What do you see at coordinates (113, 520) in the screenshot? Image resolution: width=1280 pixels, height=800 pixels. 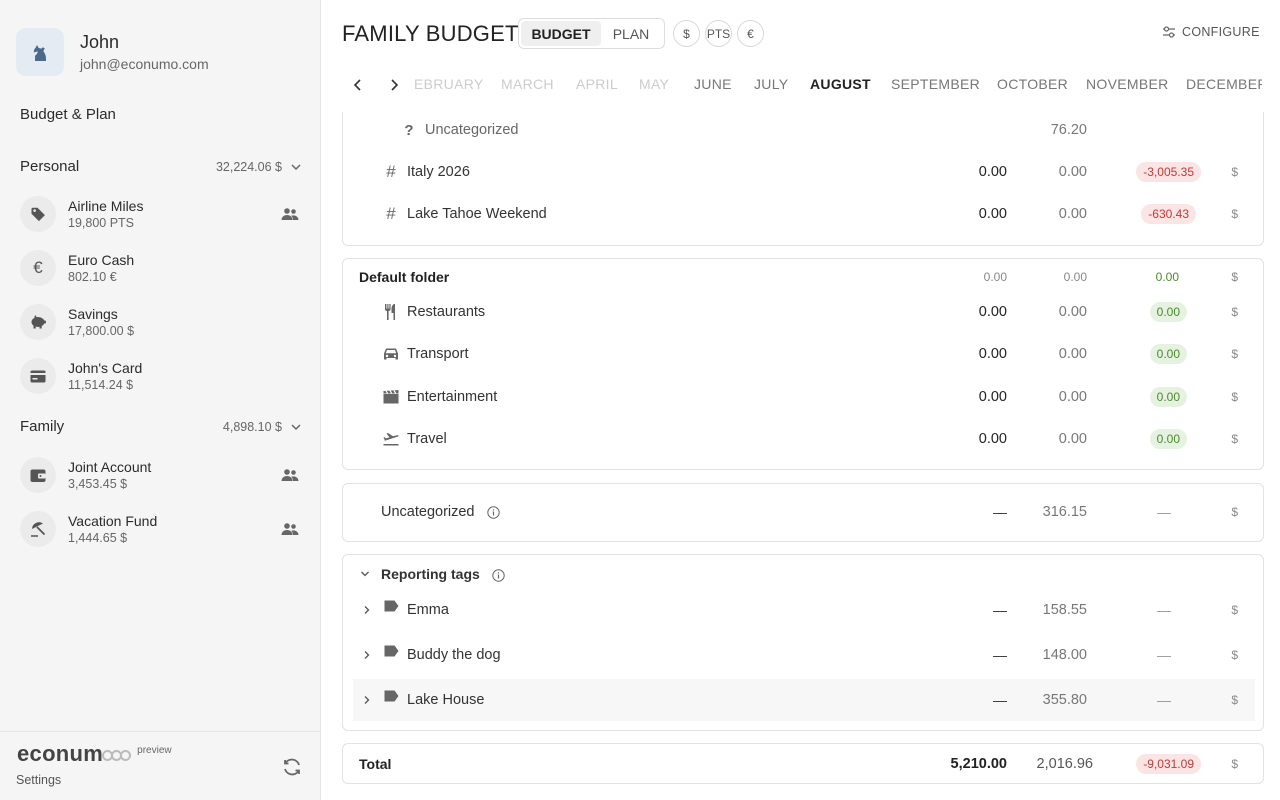 I see `account-name: Vacation Fund` at bounding box center [113, 520].